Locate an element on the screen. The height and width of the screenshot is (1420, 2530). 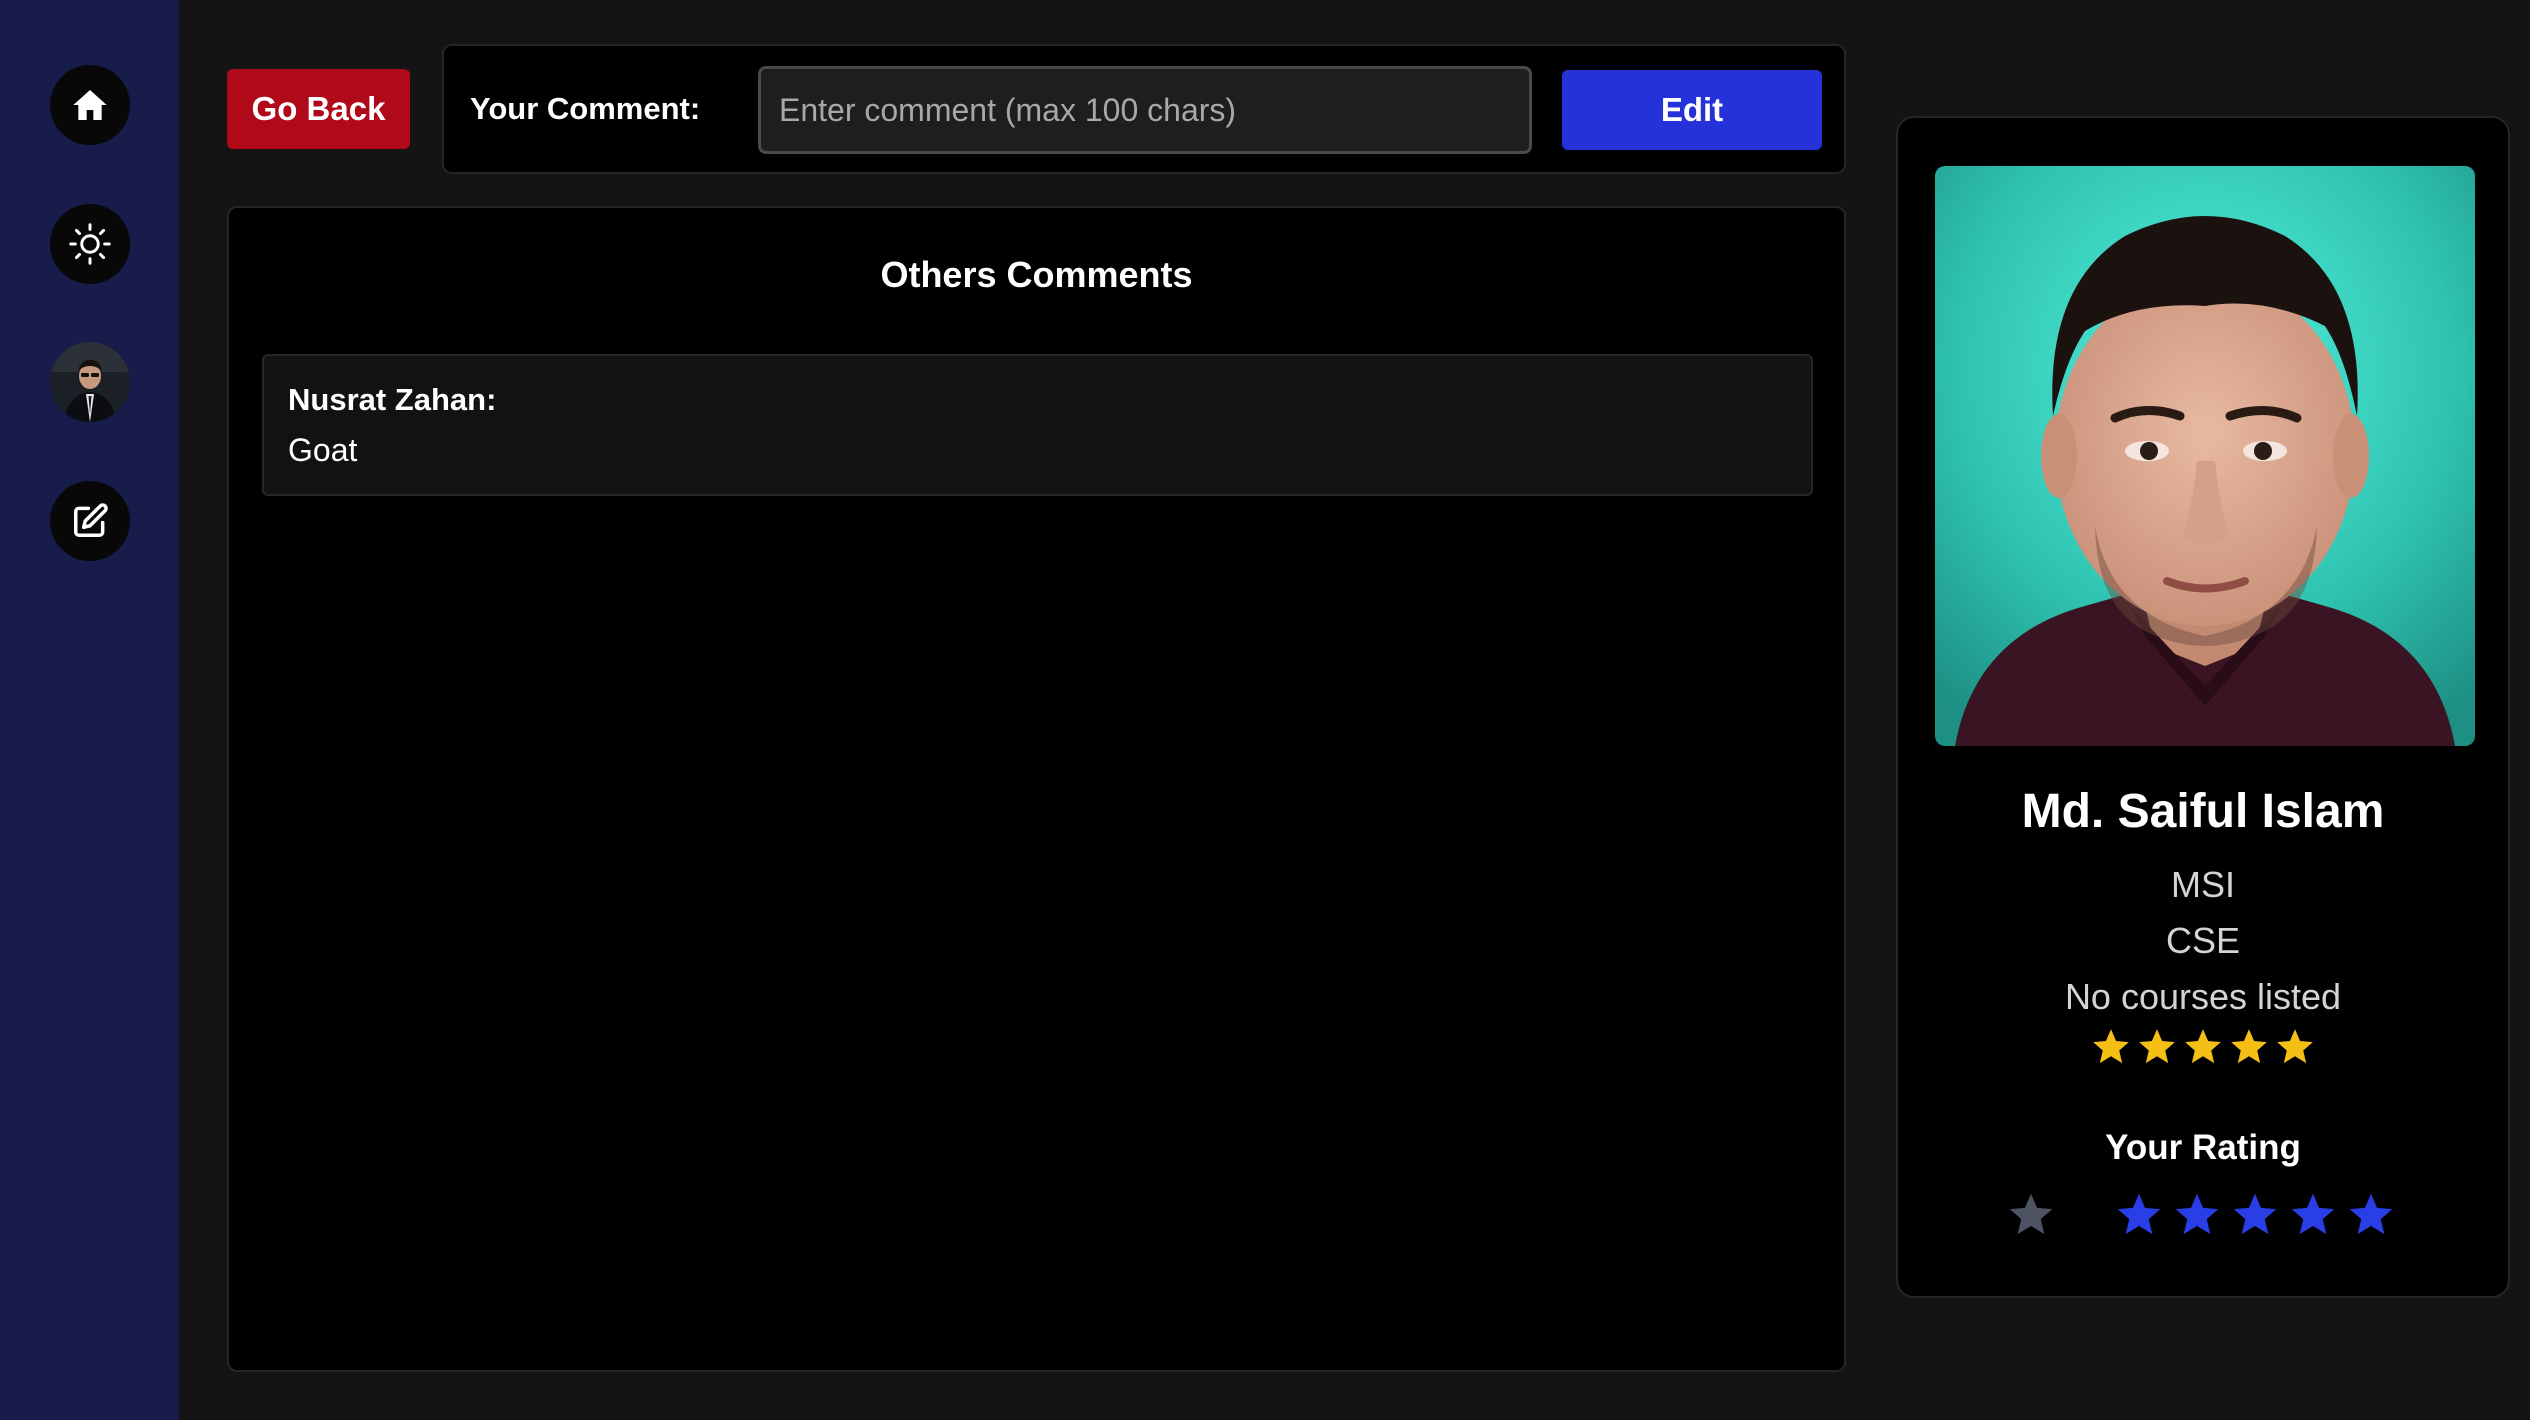
teacher-photo is located at coordinates (2205, 456).